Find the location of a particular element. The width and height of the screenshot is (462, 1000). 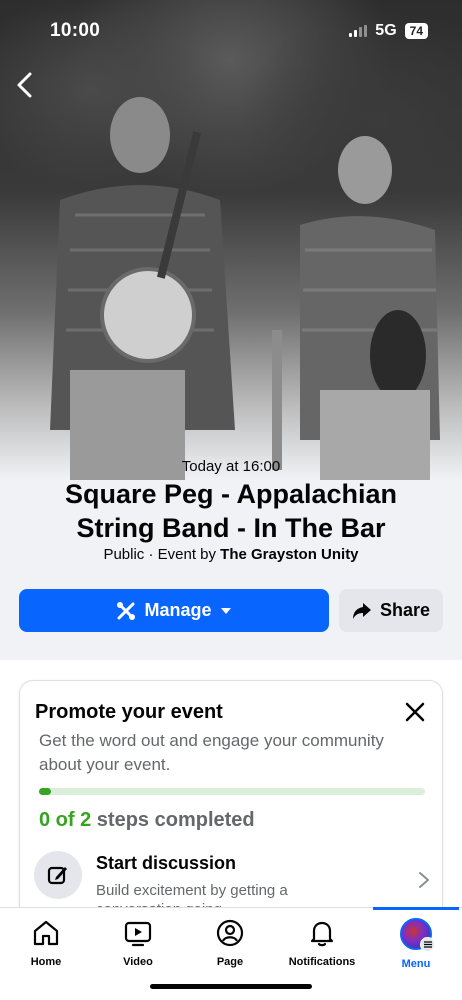

manage-label: Manage is located at coordinates (178, 610).